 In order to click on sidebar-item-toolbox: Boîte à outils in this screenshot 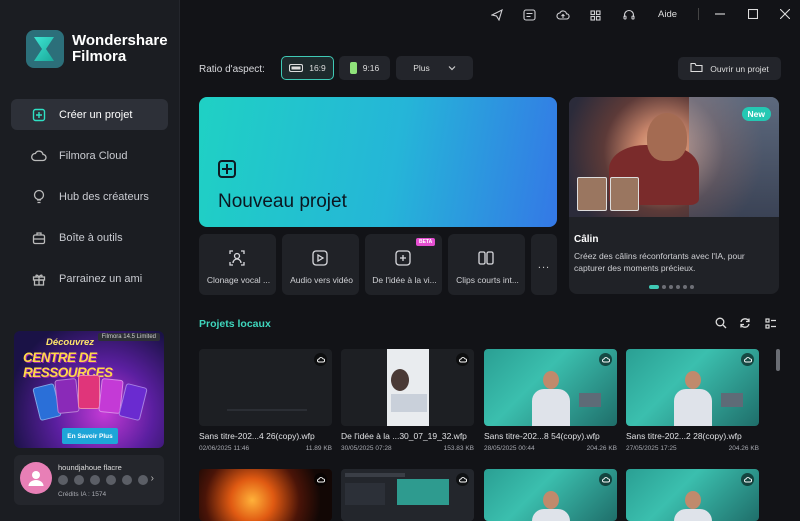, I will do `click(89, 237)`.